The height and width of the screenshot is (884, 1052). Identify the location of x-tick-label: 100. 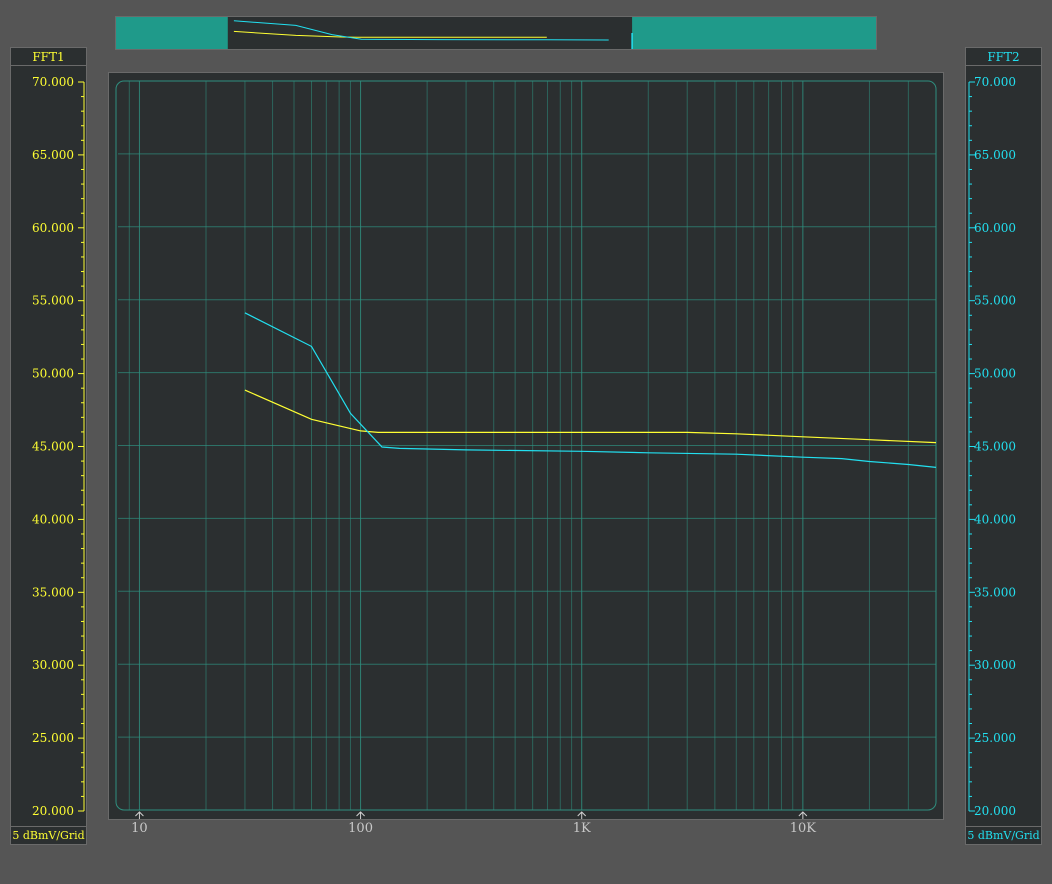
(360, 828).